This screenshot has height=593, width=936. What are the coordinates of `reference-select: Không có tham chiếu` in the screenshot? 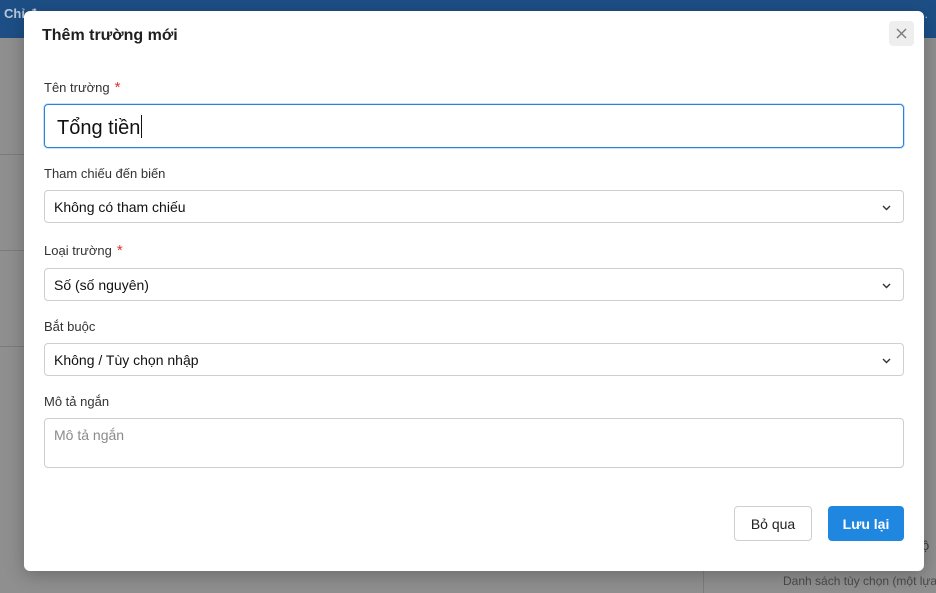 It's located at (474, 206).